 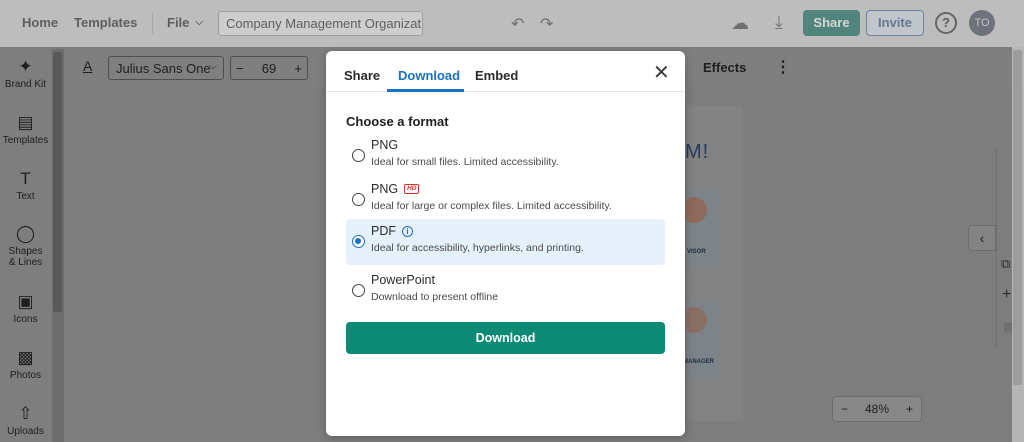 What do you see at coordinates (25, 233) in the screenshot?
I see `shapes-icon: ◯` at bounding box center [25, 233].